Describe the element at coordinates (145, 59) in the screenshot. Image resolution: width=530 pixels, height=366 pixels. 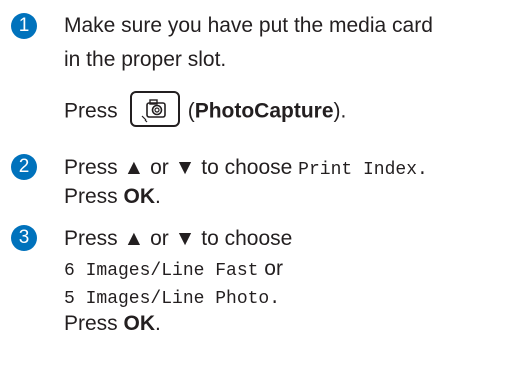
I see `step-1-line-2: in the proper slot.` at that location.